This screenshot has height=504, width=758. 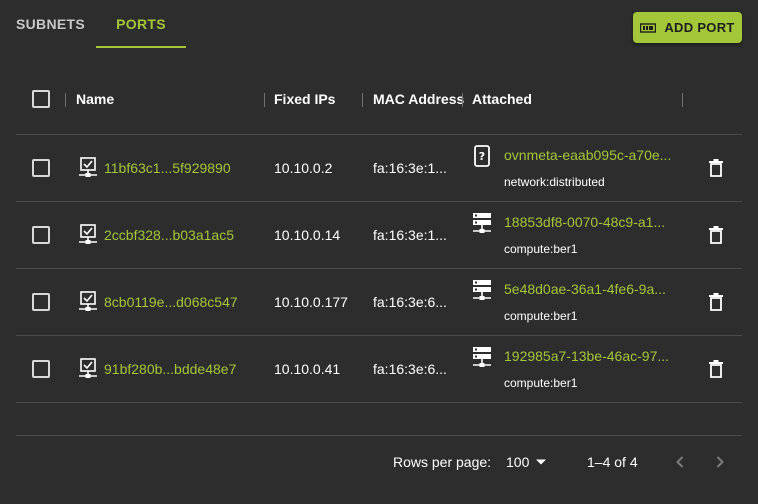 What do you see at coordinates (171, 302) in the screenshot?
I see `port-name-link: 8cb0119e...d068c547` at bounding box center [171, 302].